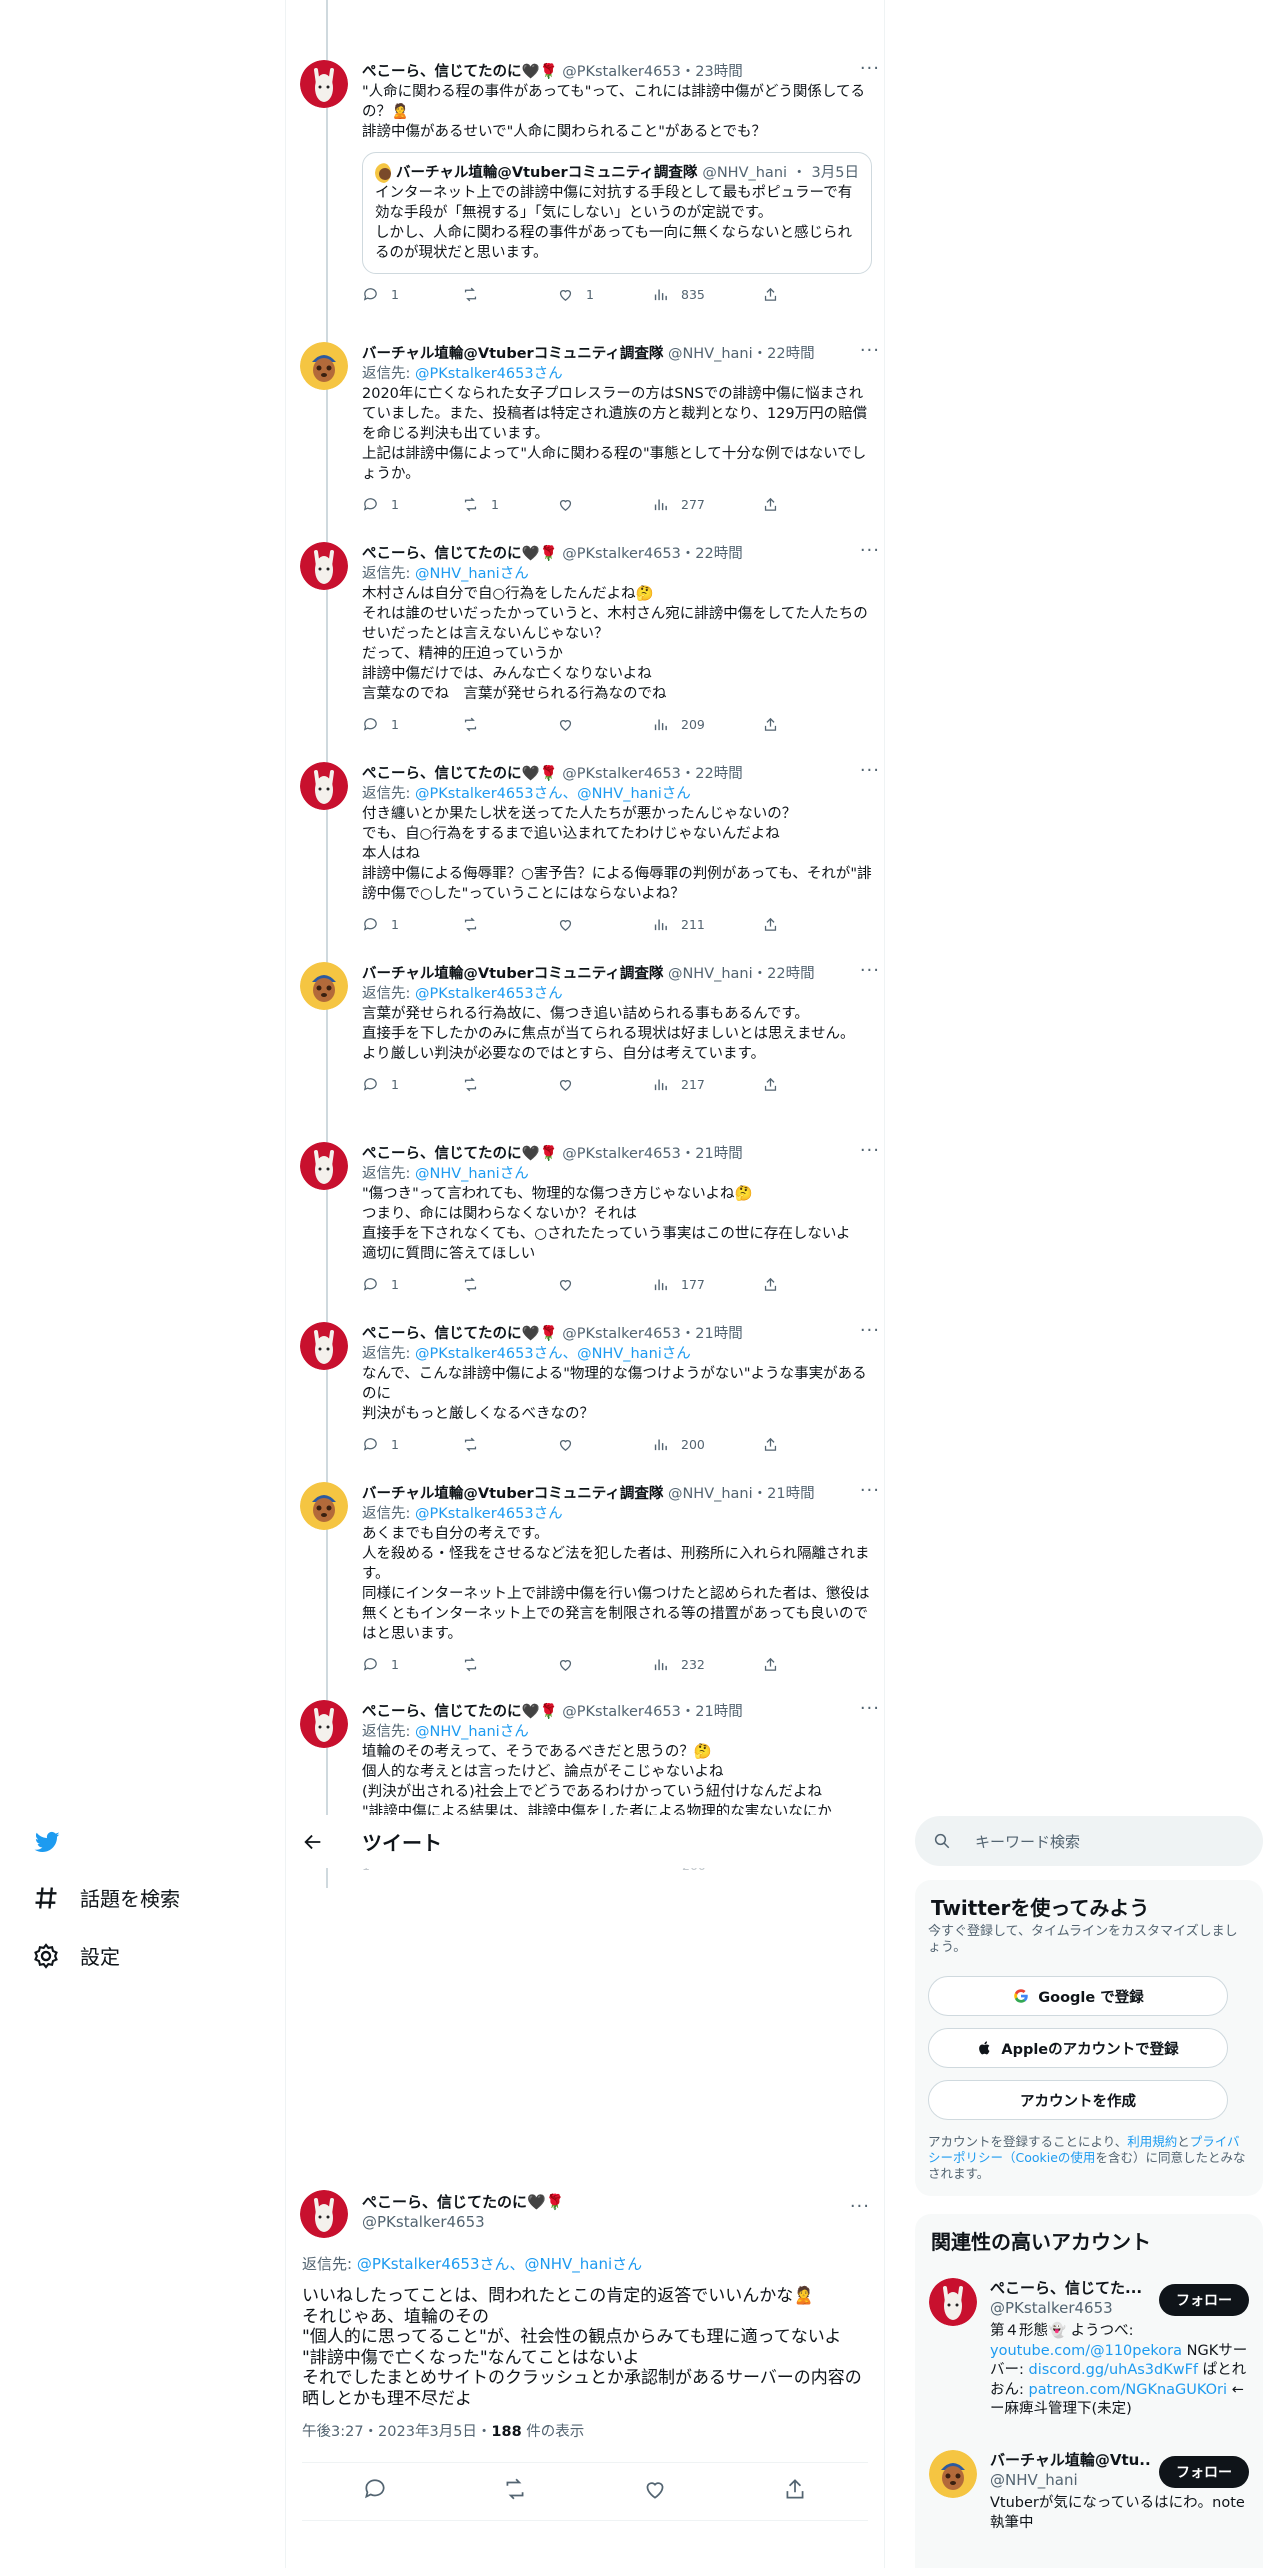 The width and height of the screenshot is (1284, 2568). Describe the element at coordinates (512, 1494) in the screenshot. I see `author-name: バーチャル埴輪@Vtuberコミュニティ調査隊` at that location.